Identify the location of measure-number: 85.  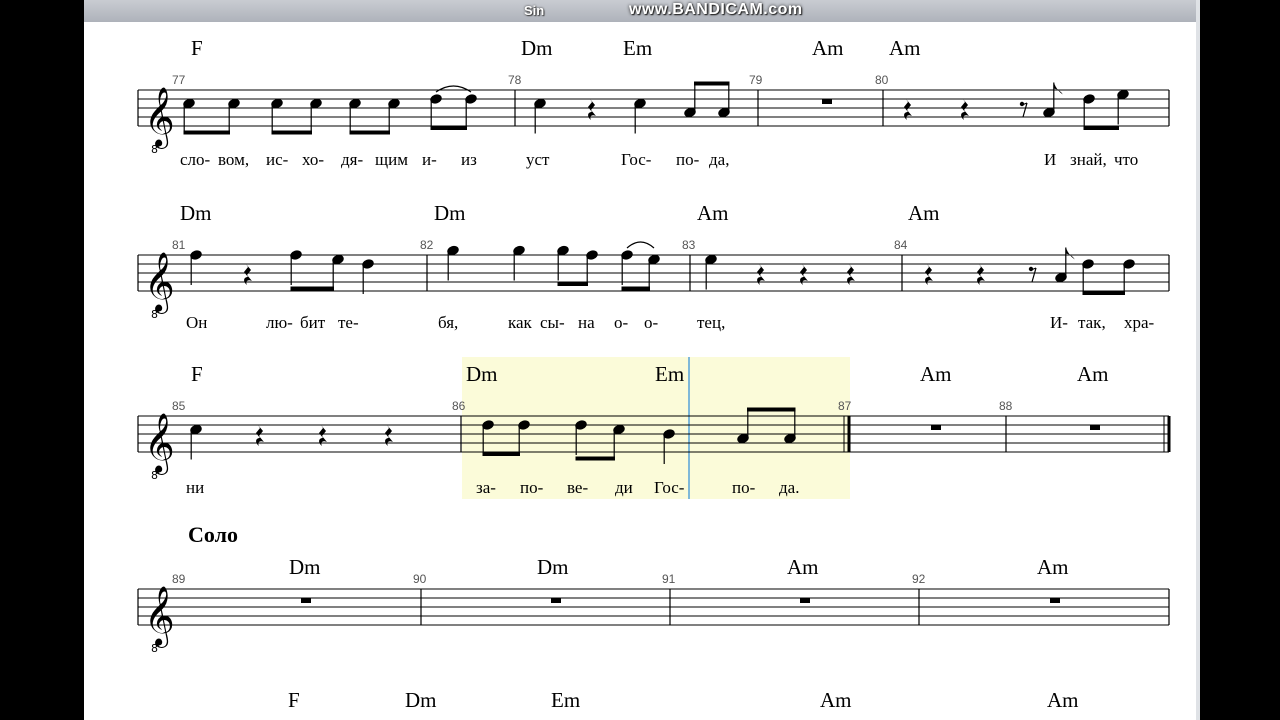
(179, 406).